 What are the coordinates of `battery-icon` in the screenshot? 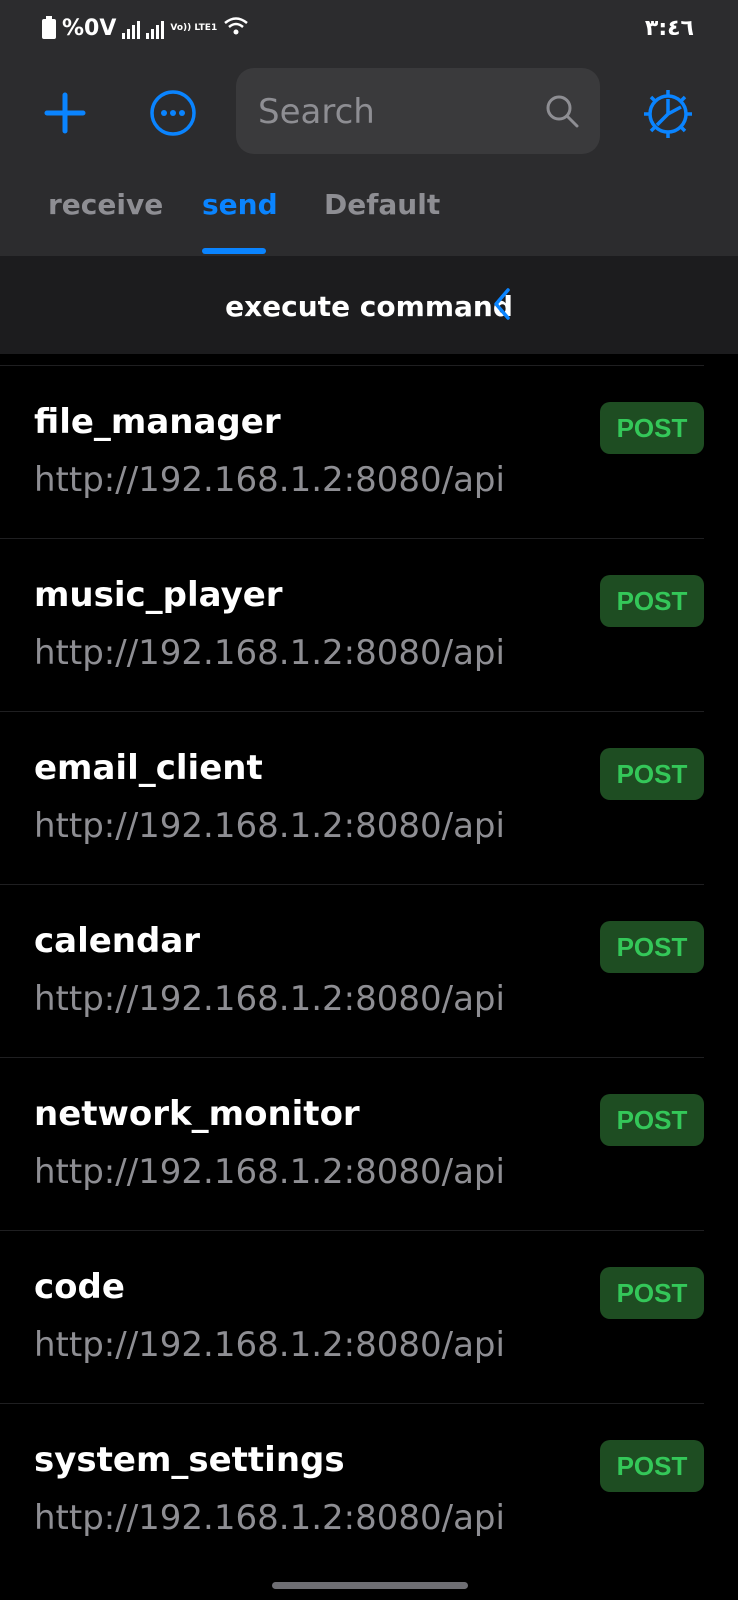 It's located at (49, 27).